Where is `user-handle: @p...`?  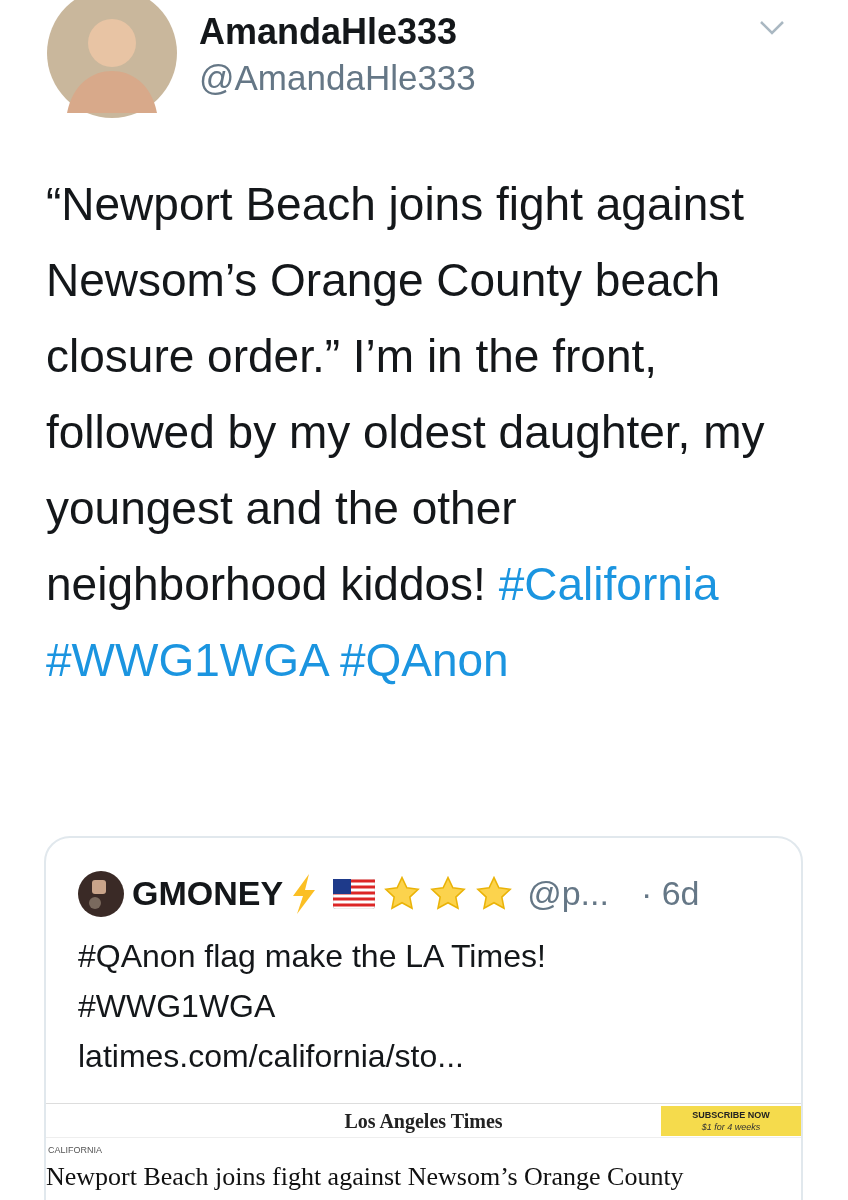
user-handle: @p... is located at coordinates (568, 893).